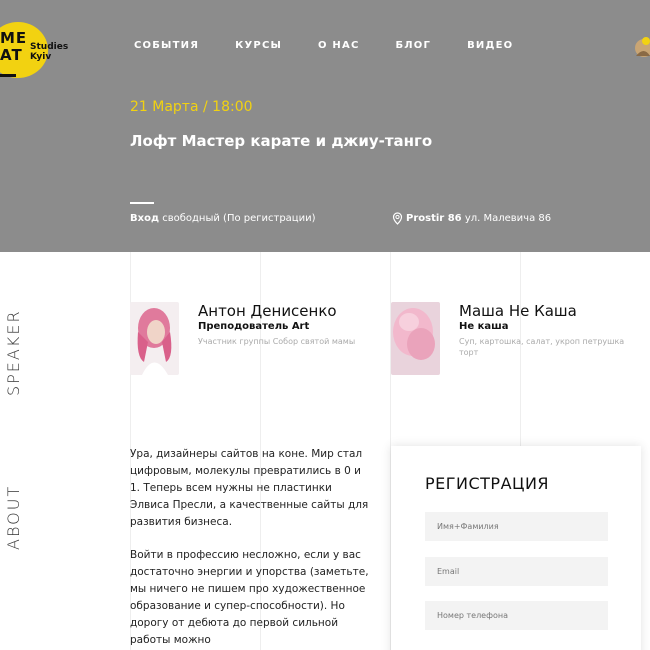  What do you see at coordinates (516, 548) in the screenshot?
I see `registration-form: РЕГИСТРАЦИЯ` at bounding box center [516, 548].